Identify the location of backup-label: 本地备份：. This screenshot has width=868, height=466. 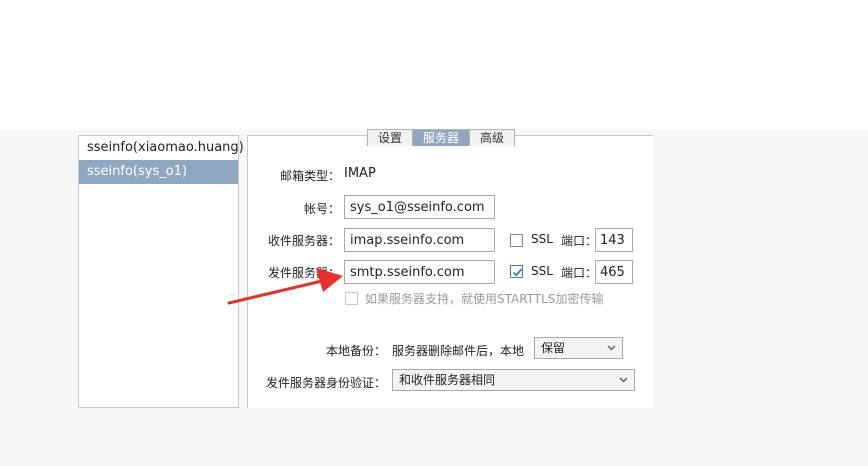
(355, 351).